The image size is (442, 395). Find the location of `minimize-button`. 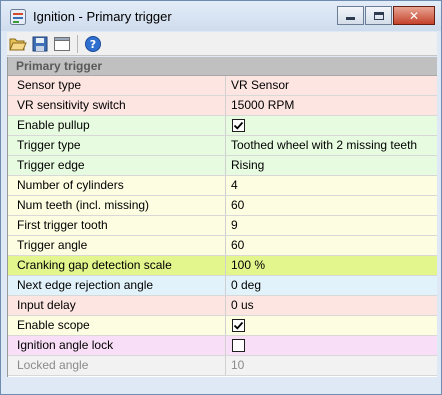

minimize-button is located at coordinates (350, 15).